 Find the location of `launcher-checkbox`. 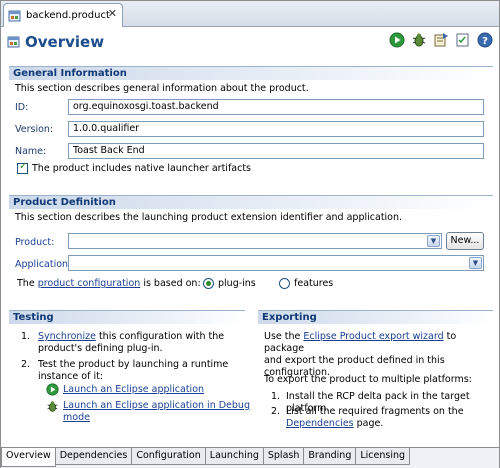

launcher-checkbox is located at coordinates (22, 167).